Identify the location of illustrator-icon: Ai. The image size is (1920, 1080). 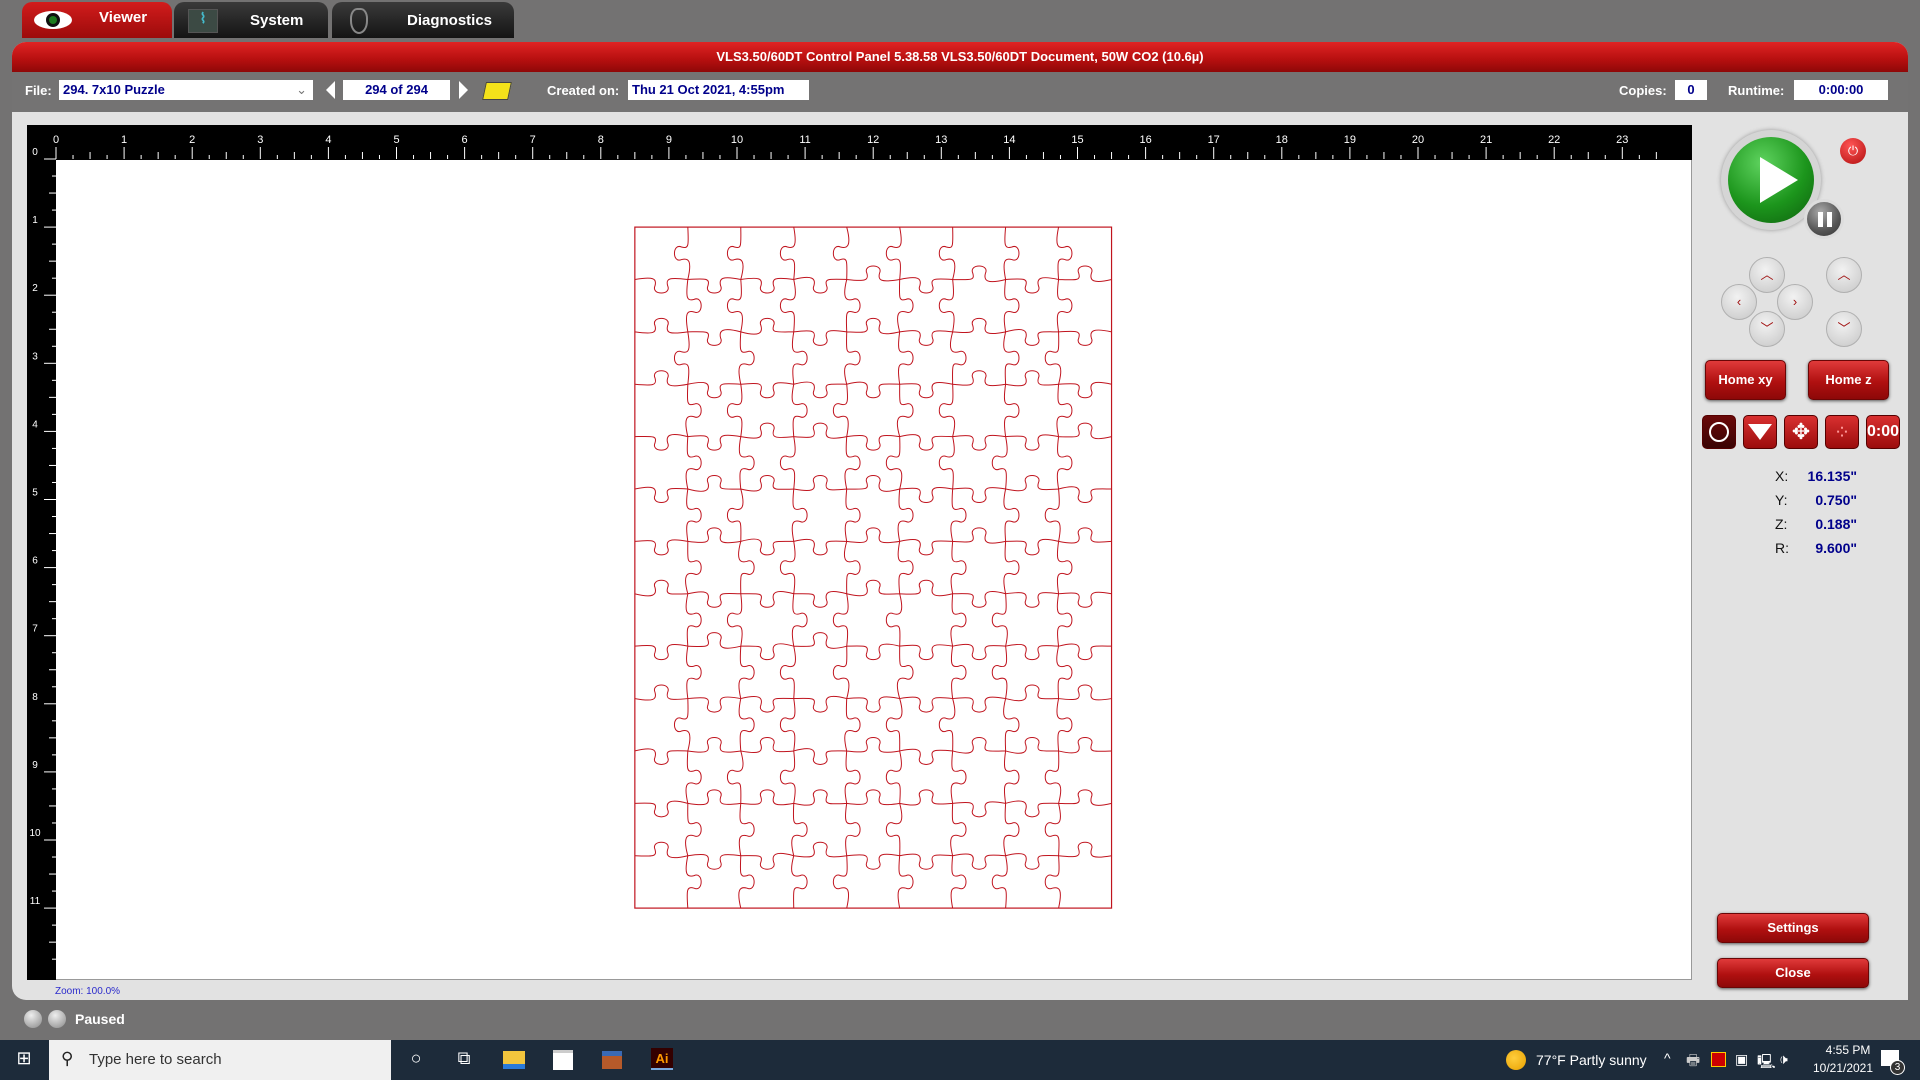
(662, 1059).